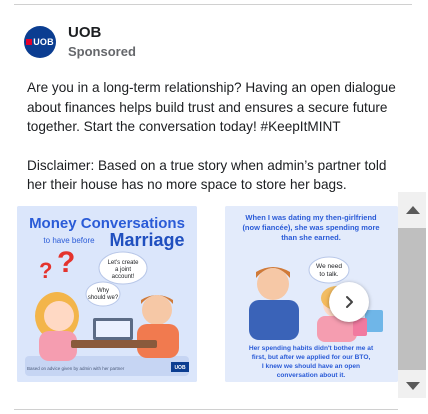  Describe the element at coordinates (412, 299) in the screenshot. I see `scrollbar-thumb` at that location.